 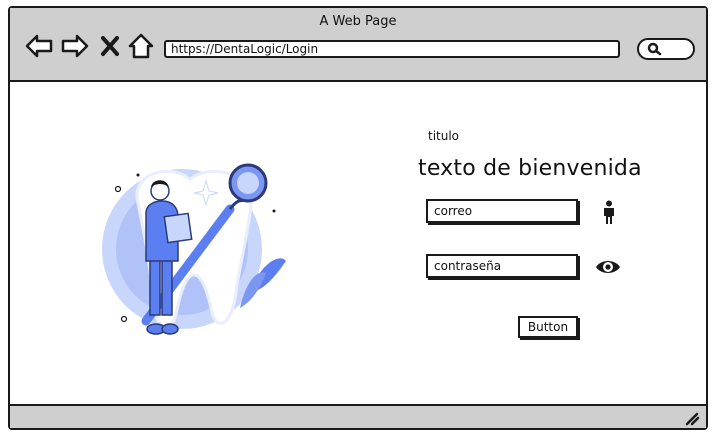 I want to click on eye-icon, so click(x=608, y=267).